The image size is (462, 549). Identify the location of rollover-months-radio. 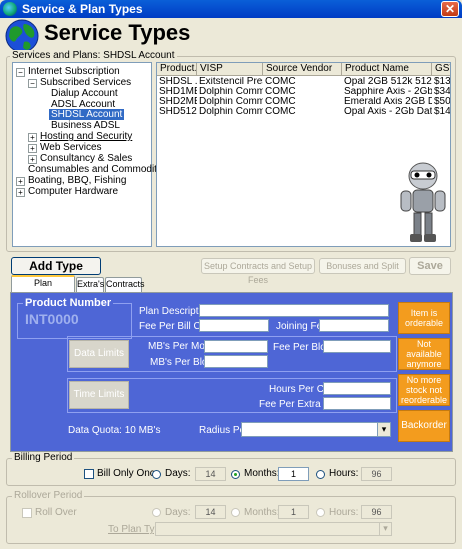
(235, 512).